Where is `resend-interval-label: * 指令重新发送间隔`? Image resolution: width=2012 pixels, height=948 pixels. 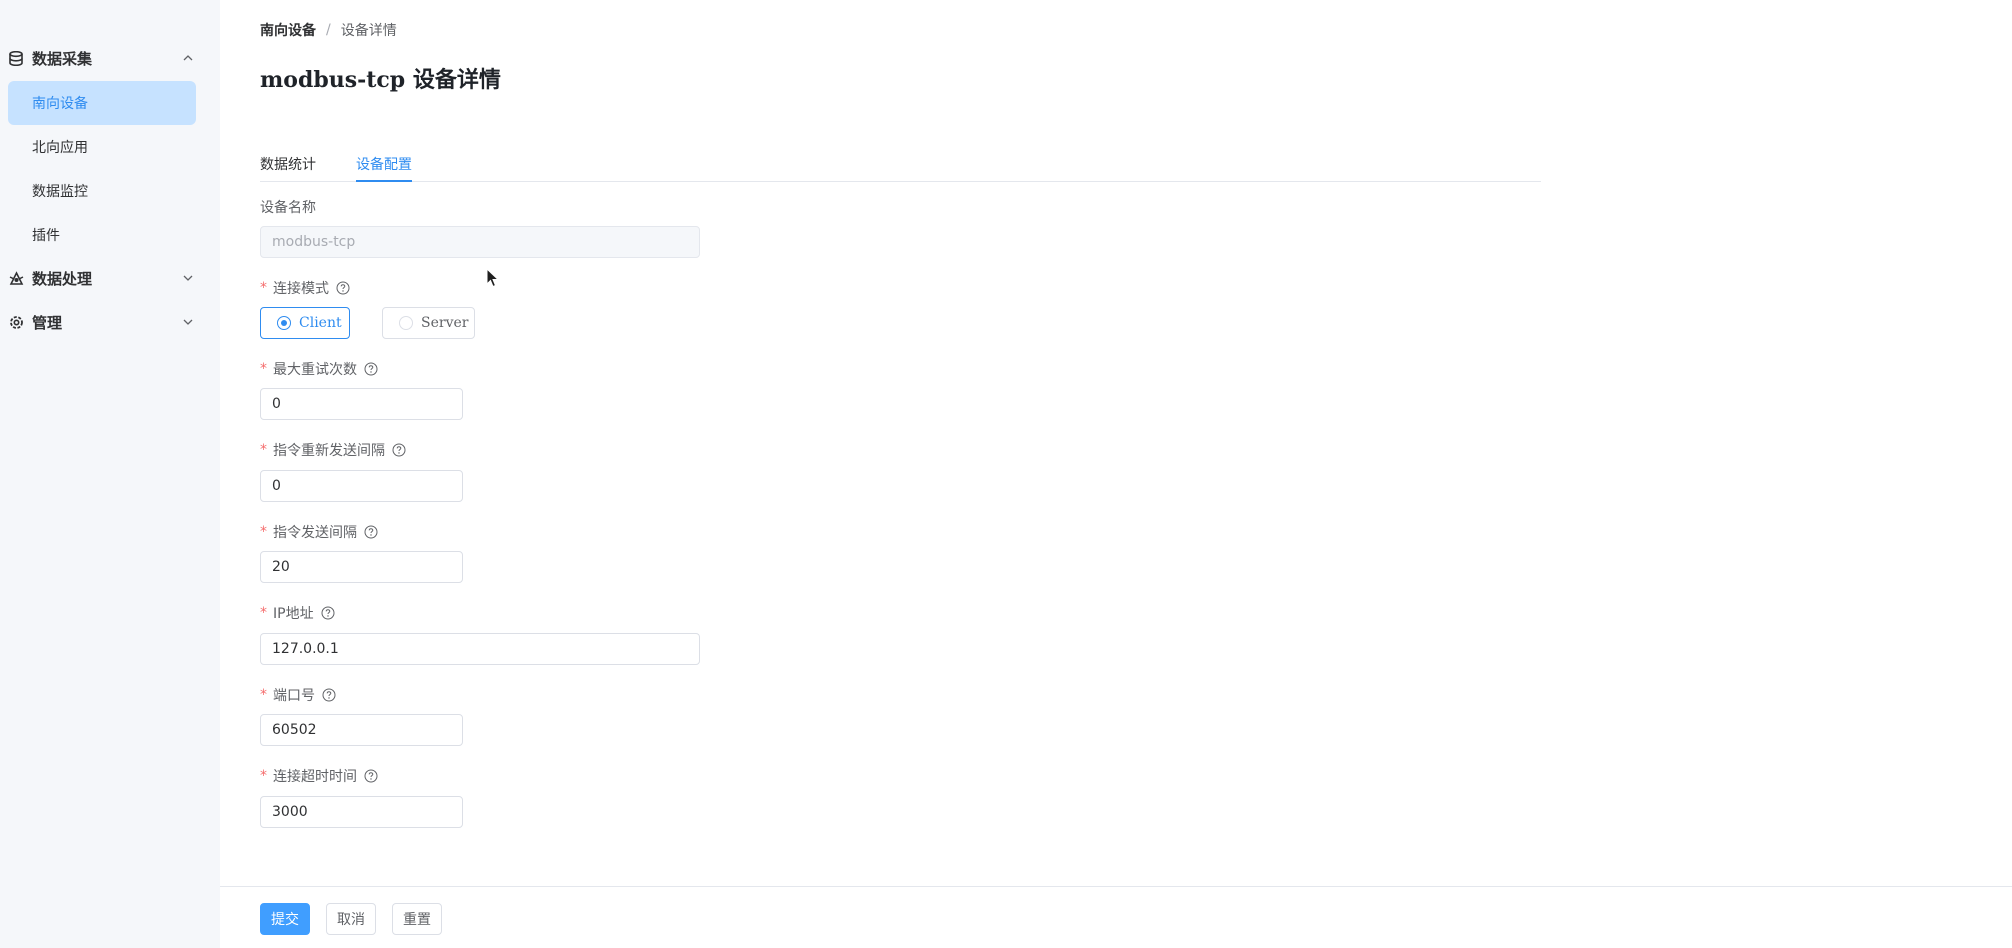 resend-interval-label: * 指令重新发送间隔 is located at coordinates (333, 450).